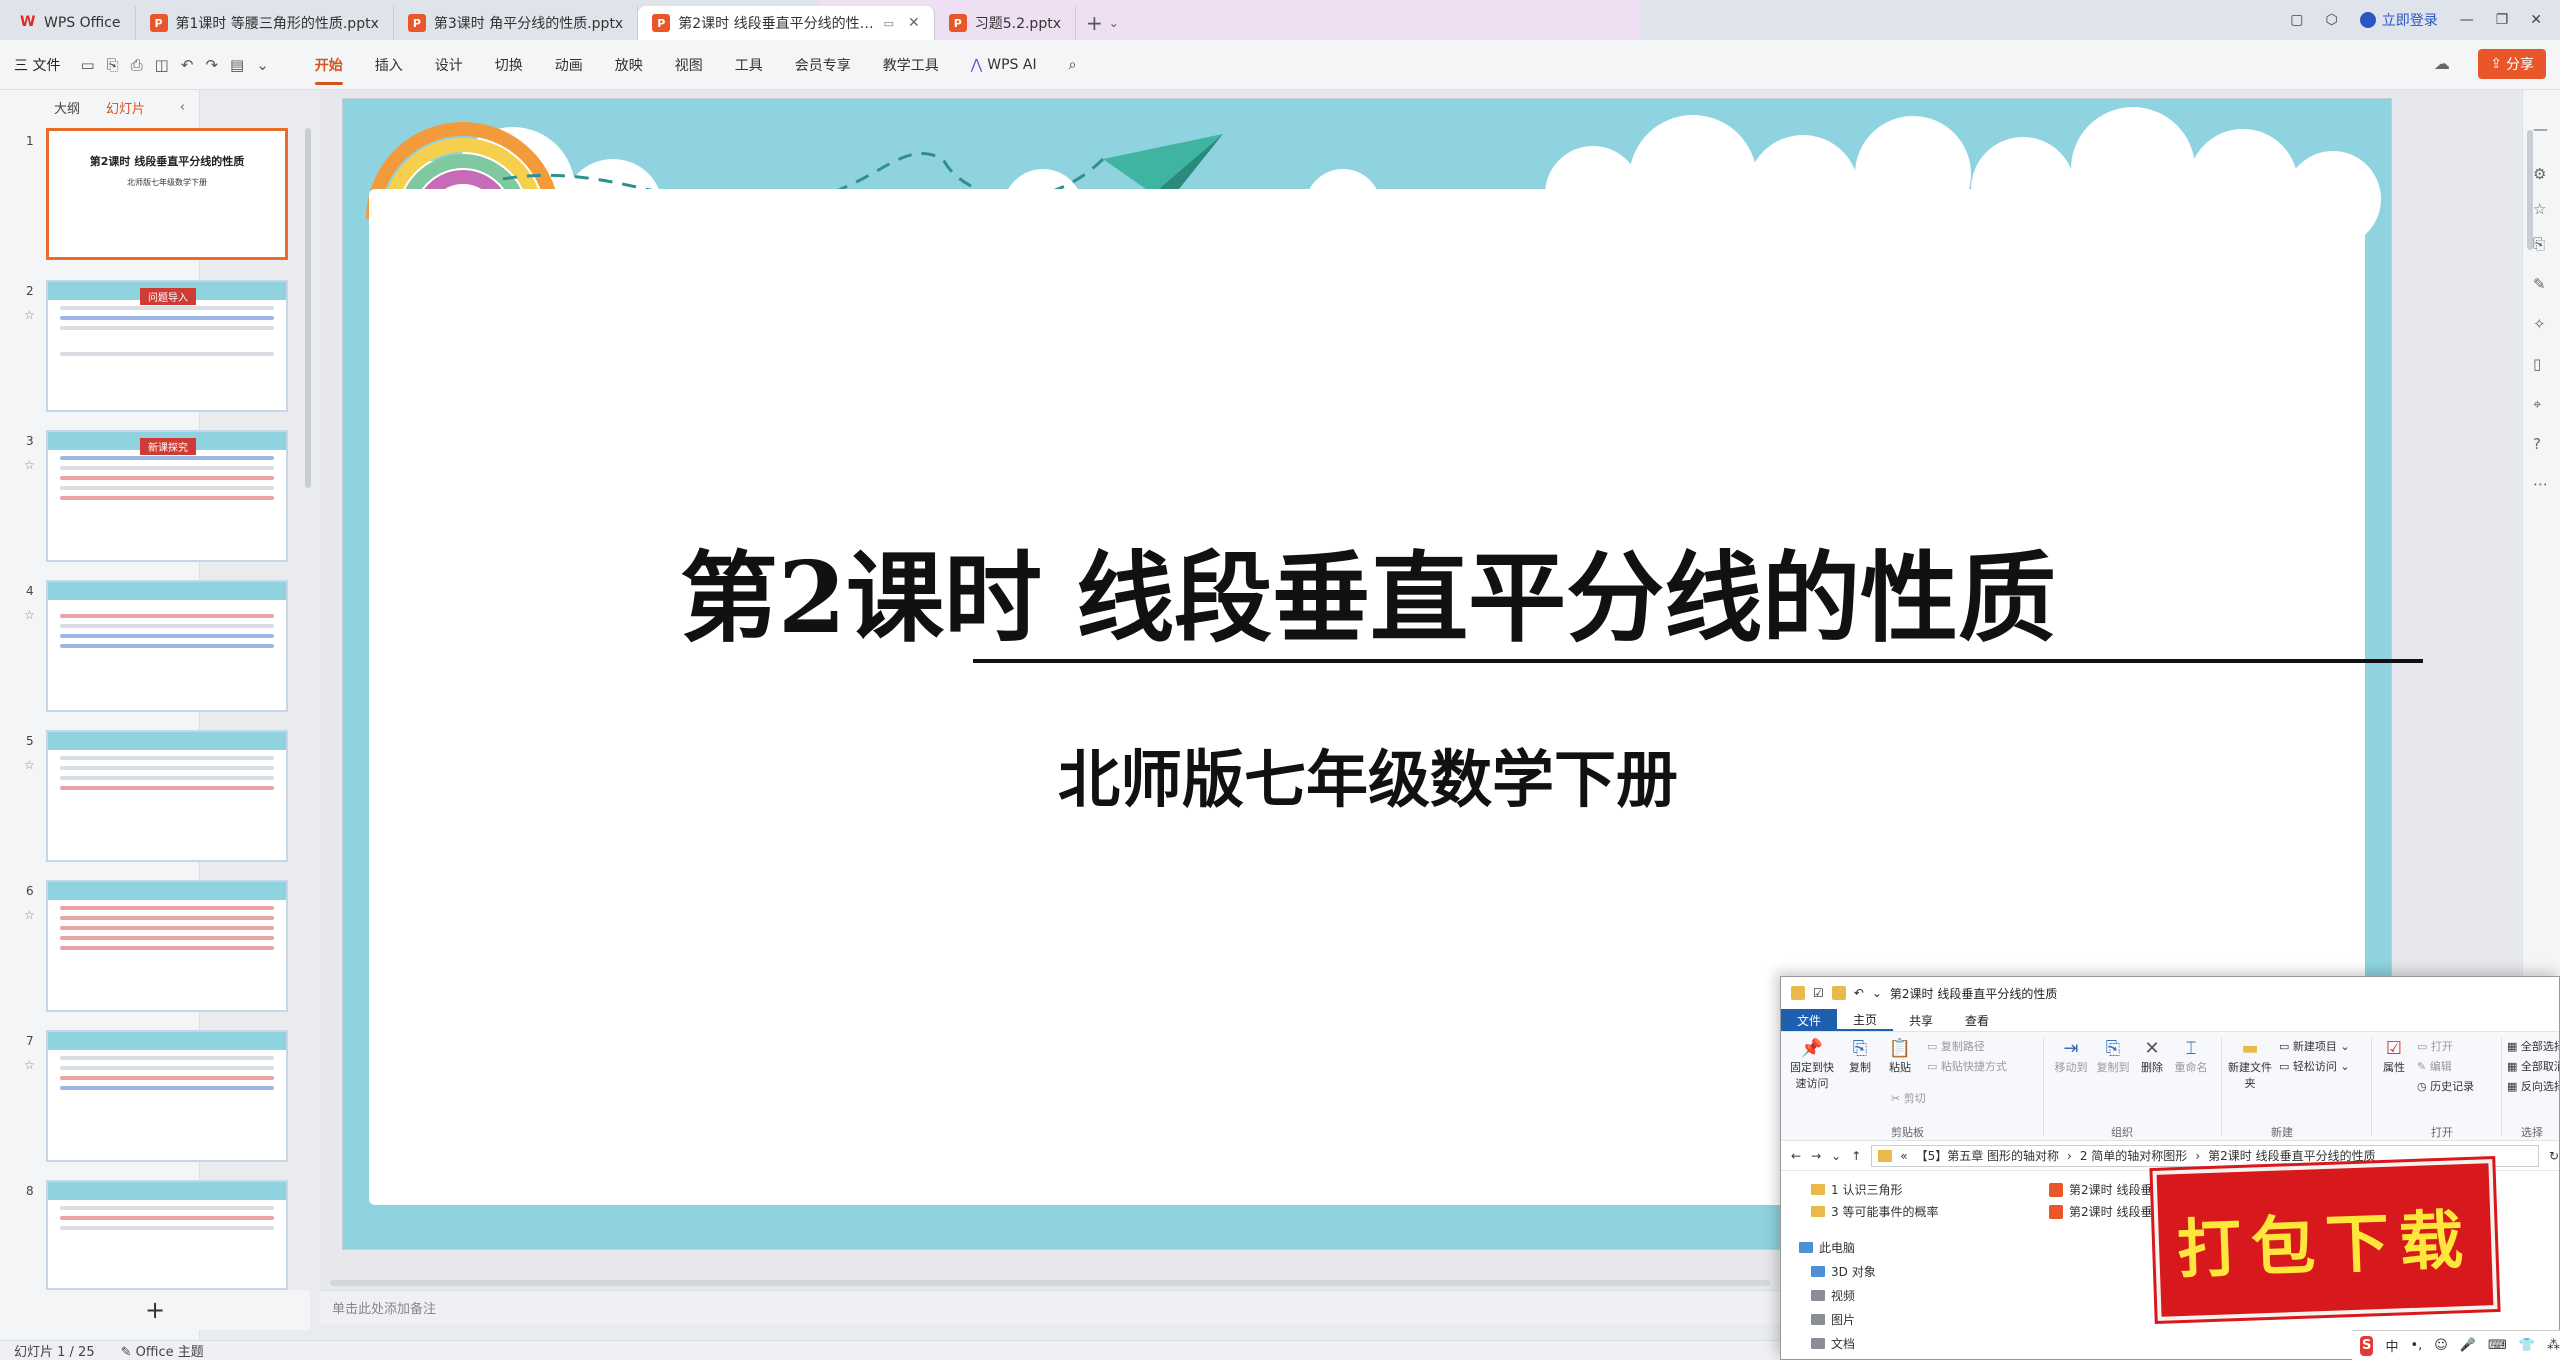  What do you see at coordinates (1865, 1020) in the screenshot?
I see `explorer-tab-home: 主页` at bounding box center [1865, 1020].